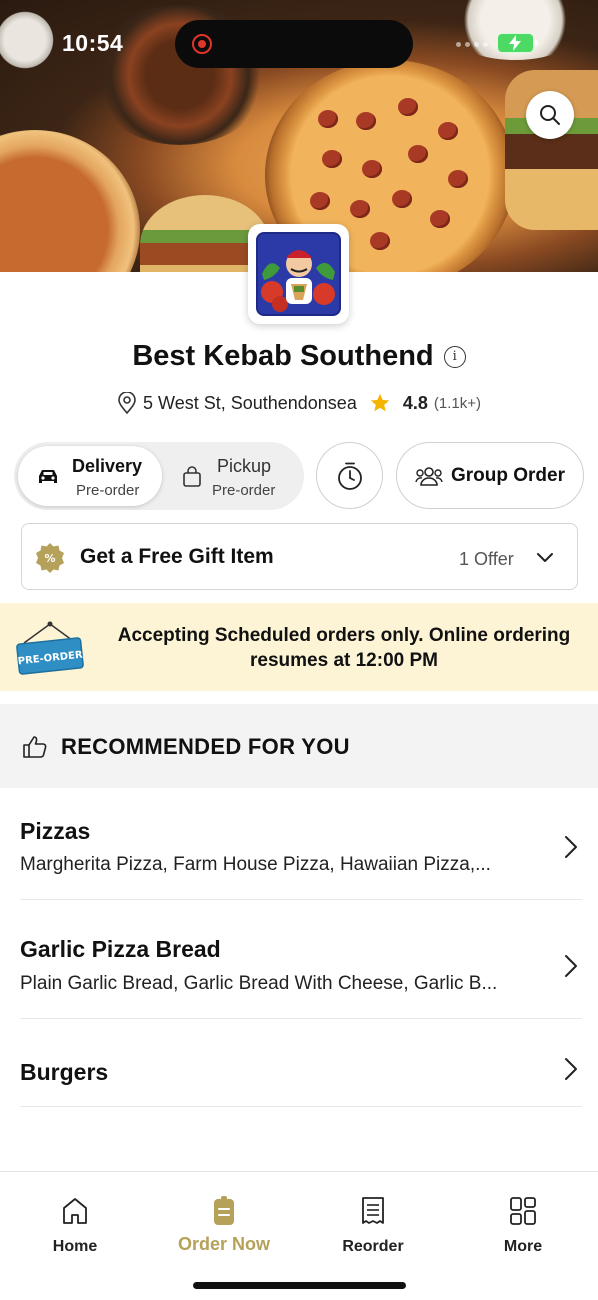 Image resolution: width=598 pixels, height=1300 pixels. What do you see at coordinates (75, 1246) in the screenshot?
I see `tab-label: Home` at bounding box center [75, 1246].